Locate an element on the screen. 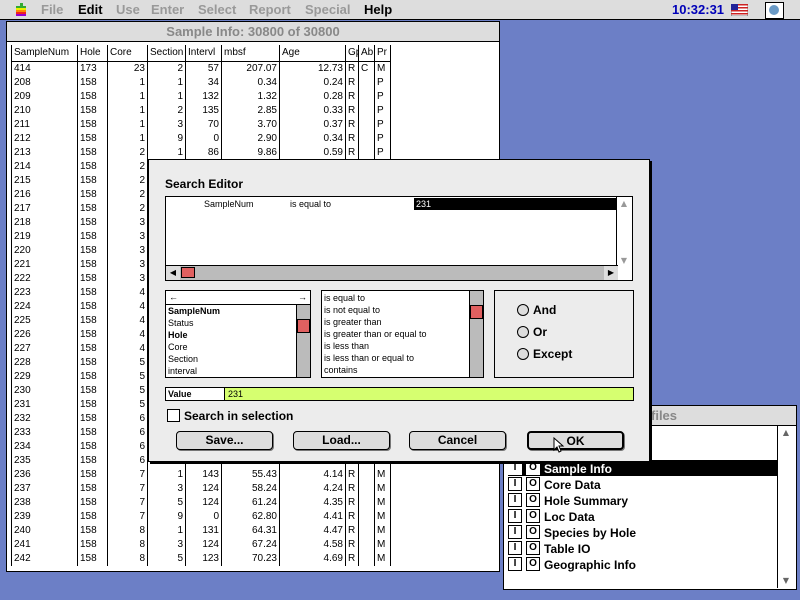  table-row: 211 158 1 3 70 3.70 0.37 R P is located at coordinates (201, 124).